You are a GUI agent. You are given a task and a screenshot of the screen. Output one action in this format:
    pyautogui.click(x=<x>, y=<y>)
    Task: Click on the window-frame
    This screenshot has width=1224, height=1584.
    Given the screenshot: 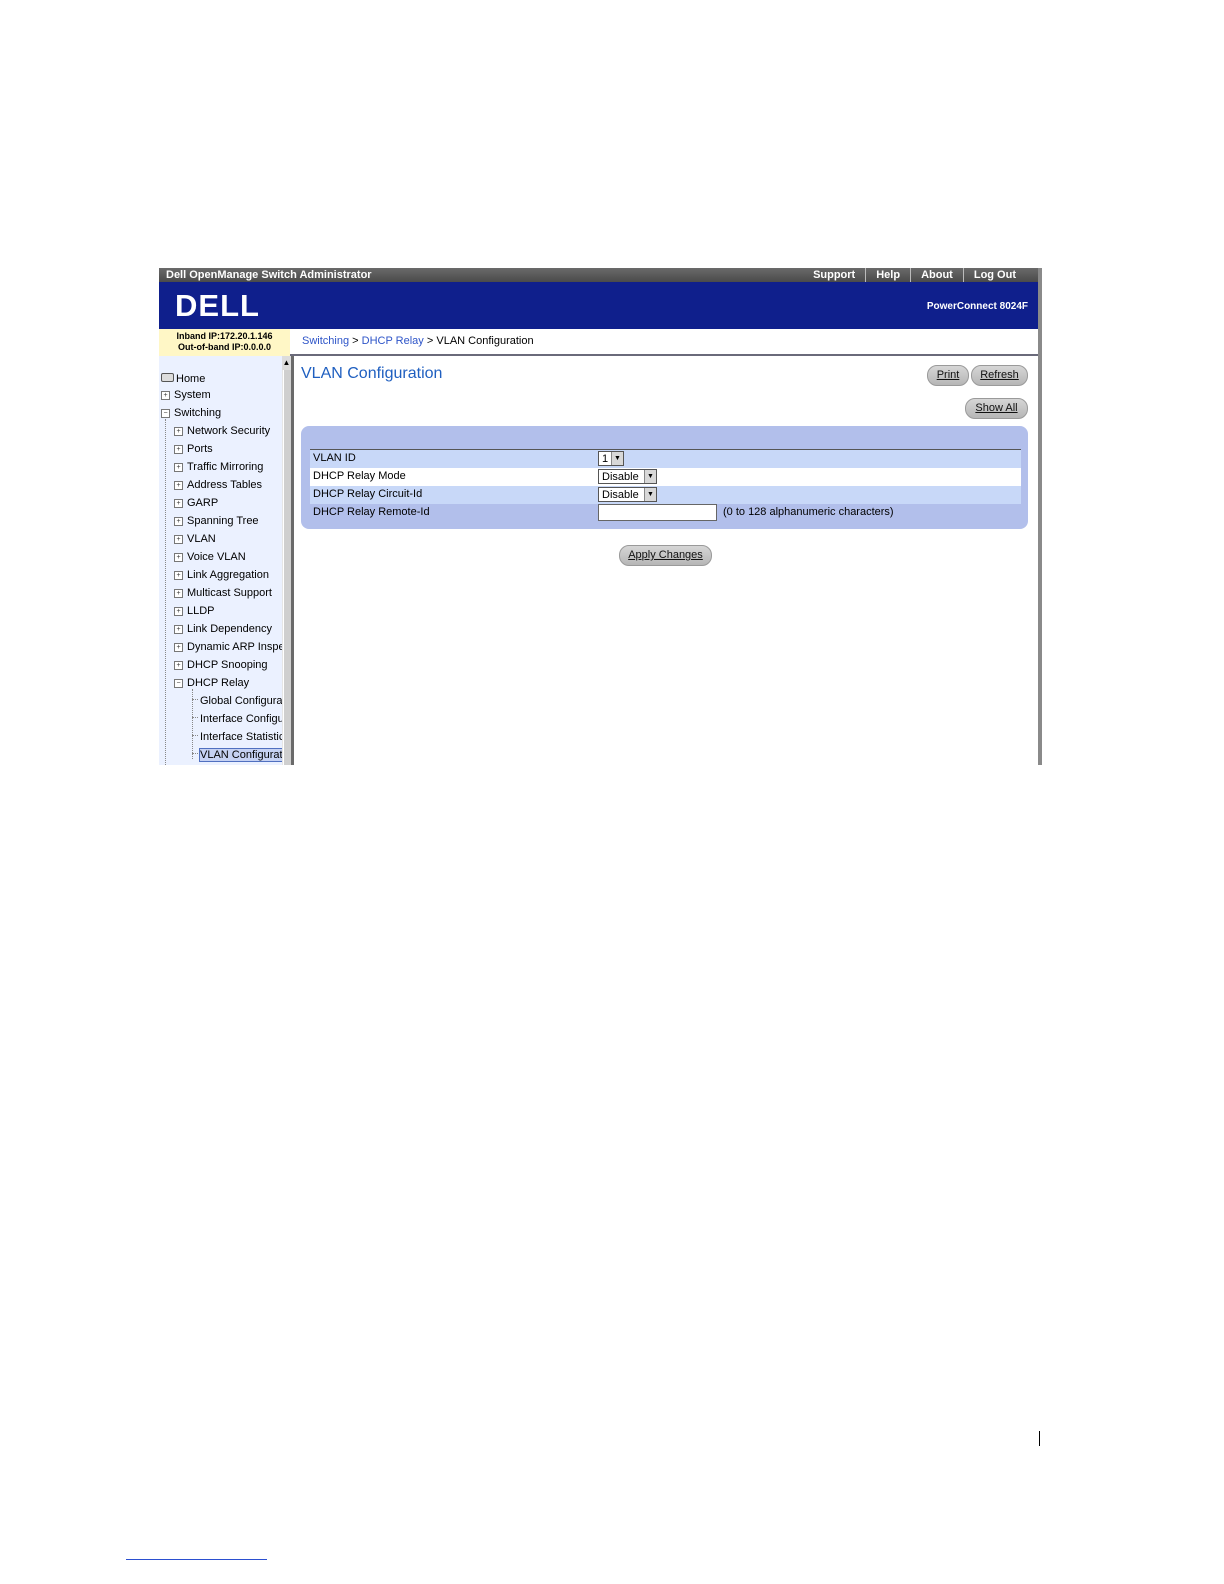 What is the action you would take?
    pyautogui.click(x=1040, y=516)
    